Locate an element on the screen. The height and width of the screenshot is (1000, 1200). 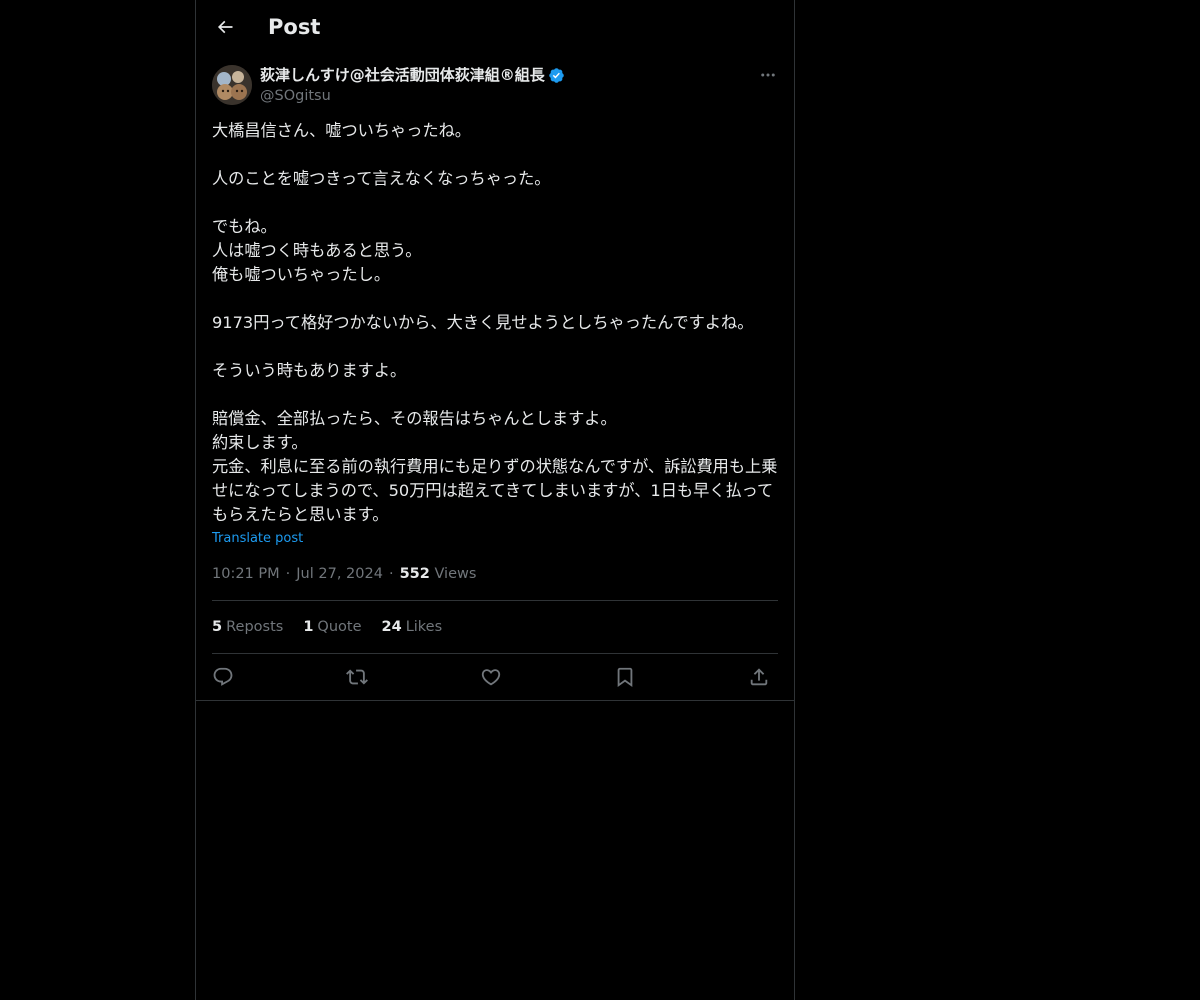
likes-stat: 24 Likes is located at coordinates (412, 627).